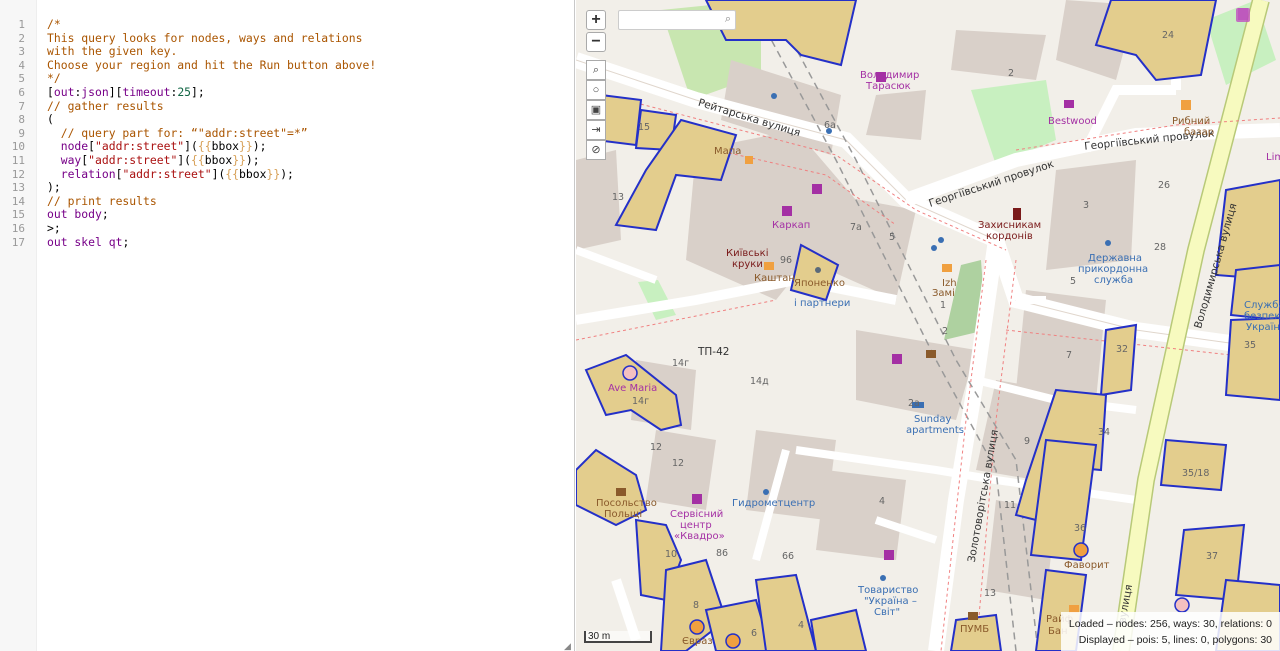 Image resolution: width=1280 pixels, height=651 pixels. What do you see at coordinates (759, 381) in the screenshot?
I see `house-number: 14д` at bounding box center [759, 381].